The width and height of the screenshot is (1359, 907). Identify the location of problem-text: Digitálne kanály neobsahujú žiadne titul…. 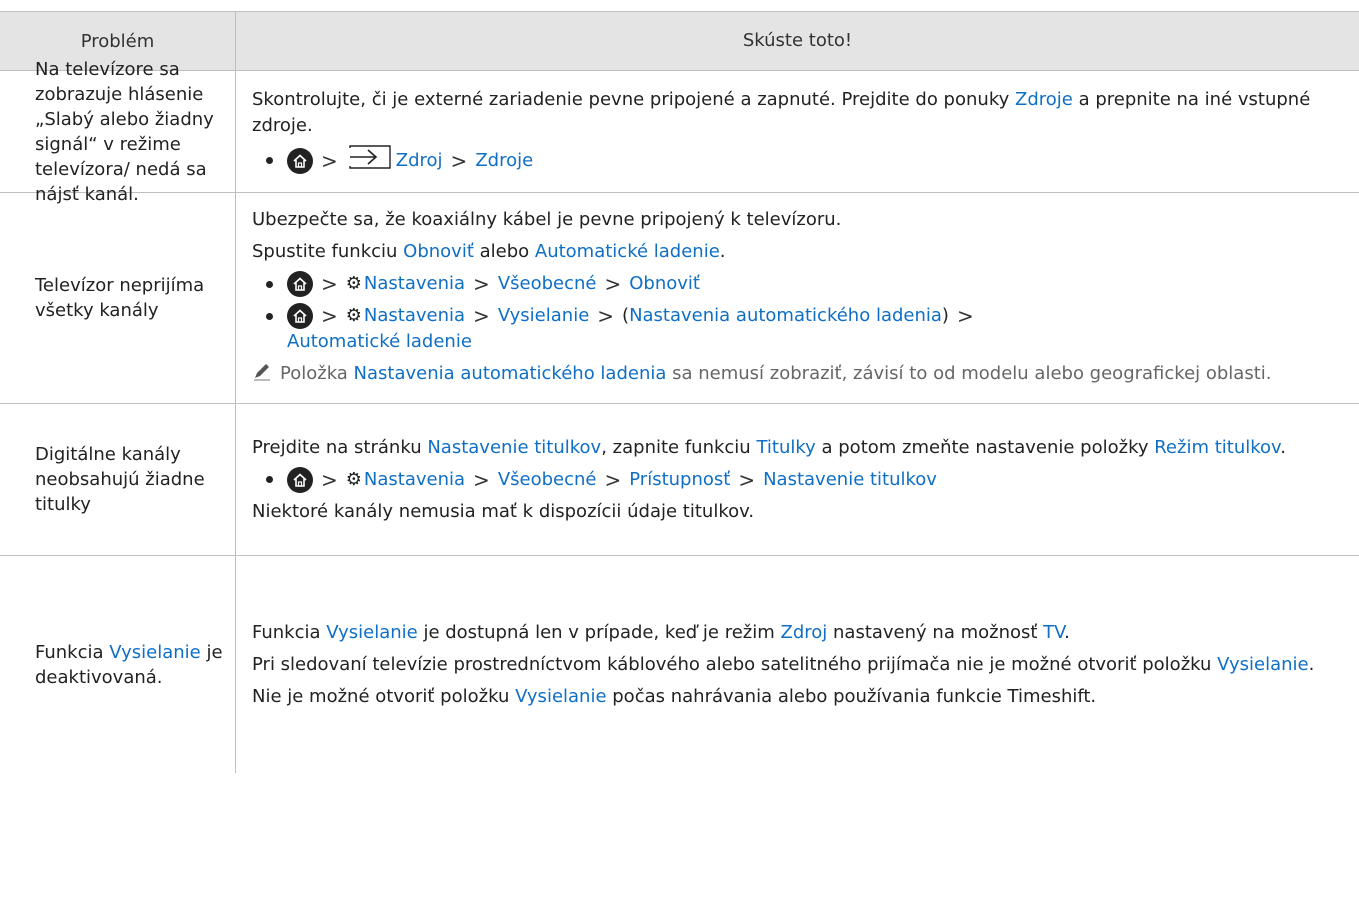
(120, 479).